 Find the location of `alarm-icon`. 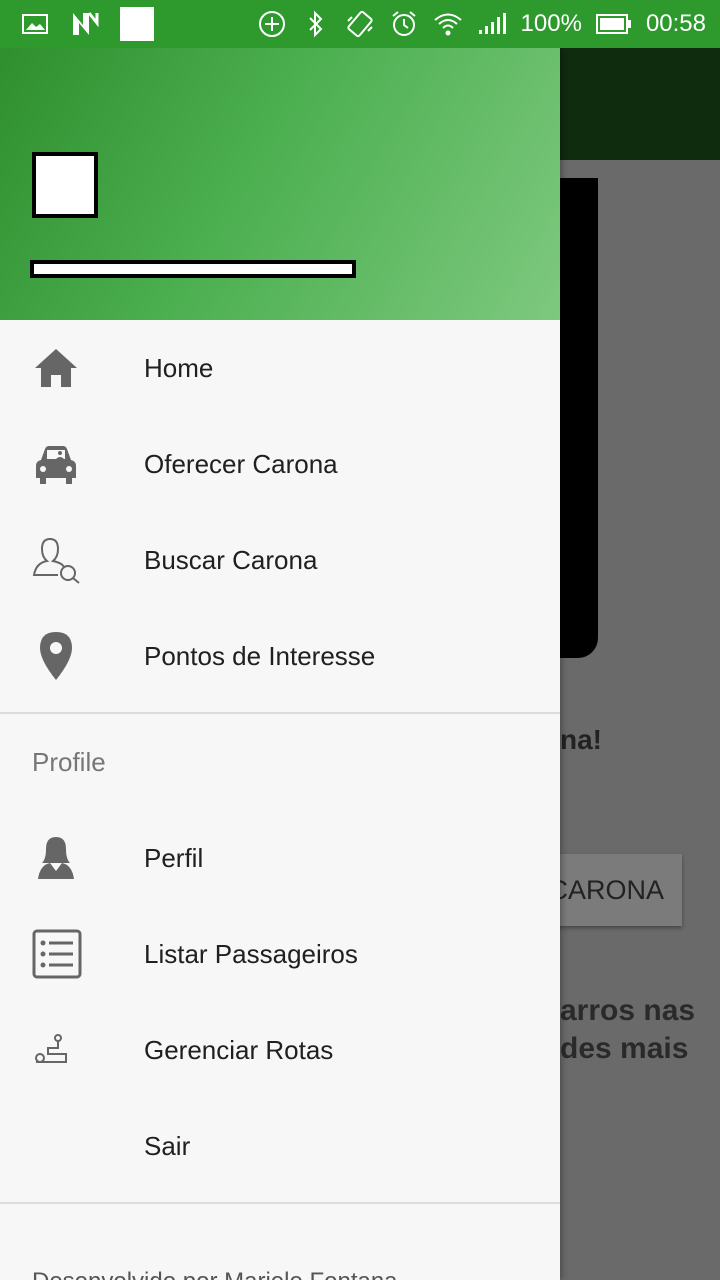

alarm-icon is located at coordinates (404, 24).